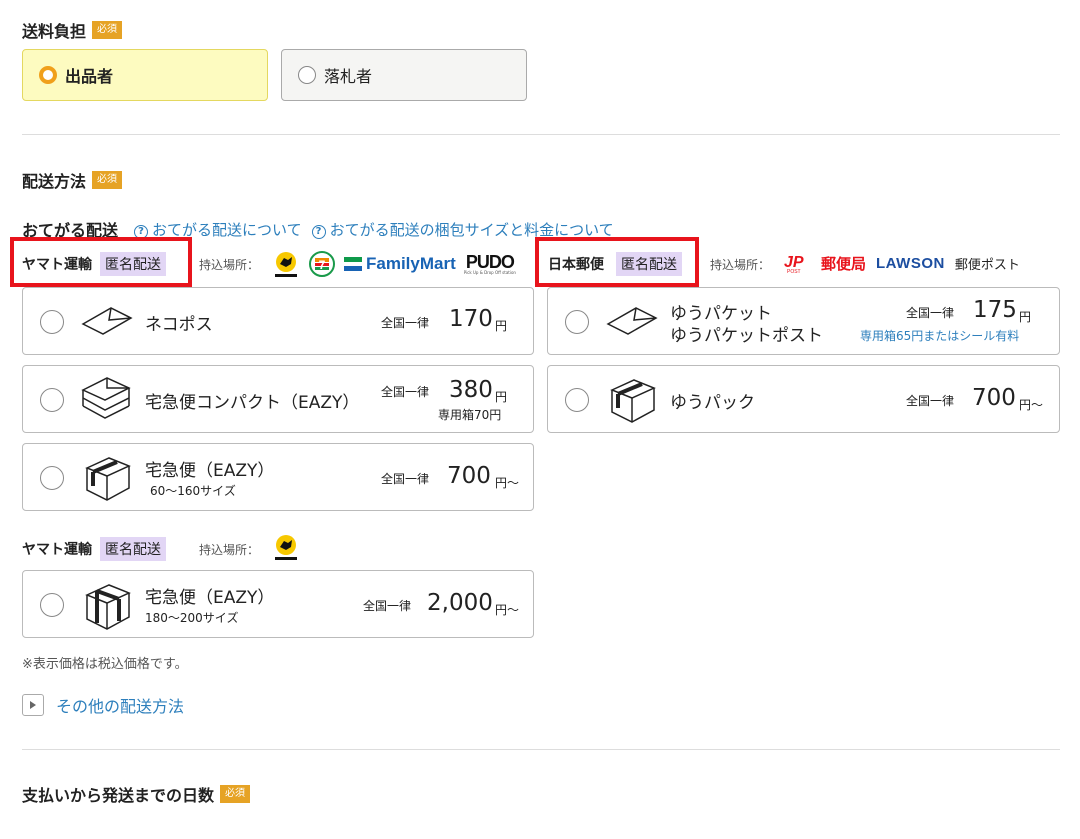  Describe the element at coordinates (318, 231) in the screenshot. I see `question-icon: ?` at that location.